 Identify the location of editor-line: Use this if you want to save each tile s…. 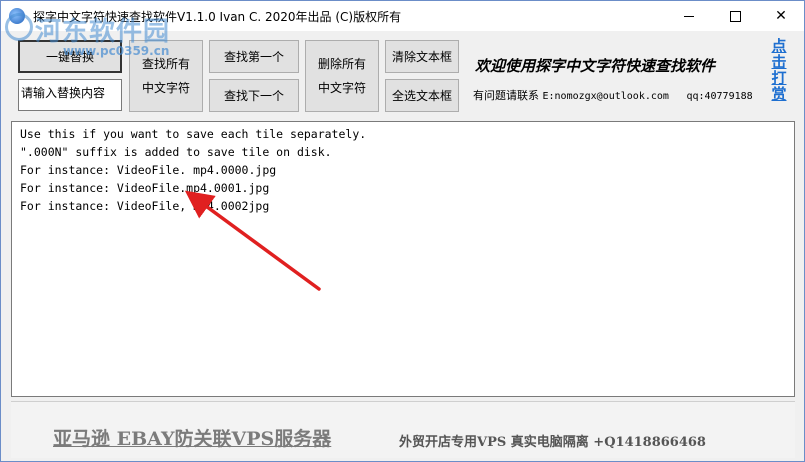
(193, 134).